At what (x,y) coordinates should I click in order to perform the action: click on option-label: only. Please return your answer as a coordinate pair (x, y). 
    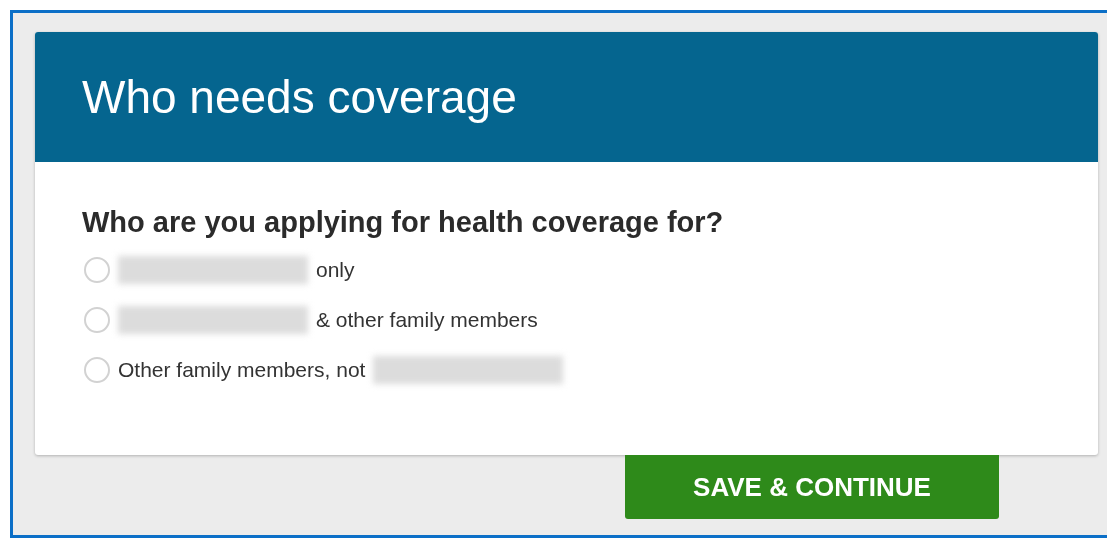
    Looking at the image, I should click on (335, 270).